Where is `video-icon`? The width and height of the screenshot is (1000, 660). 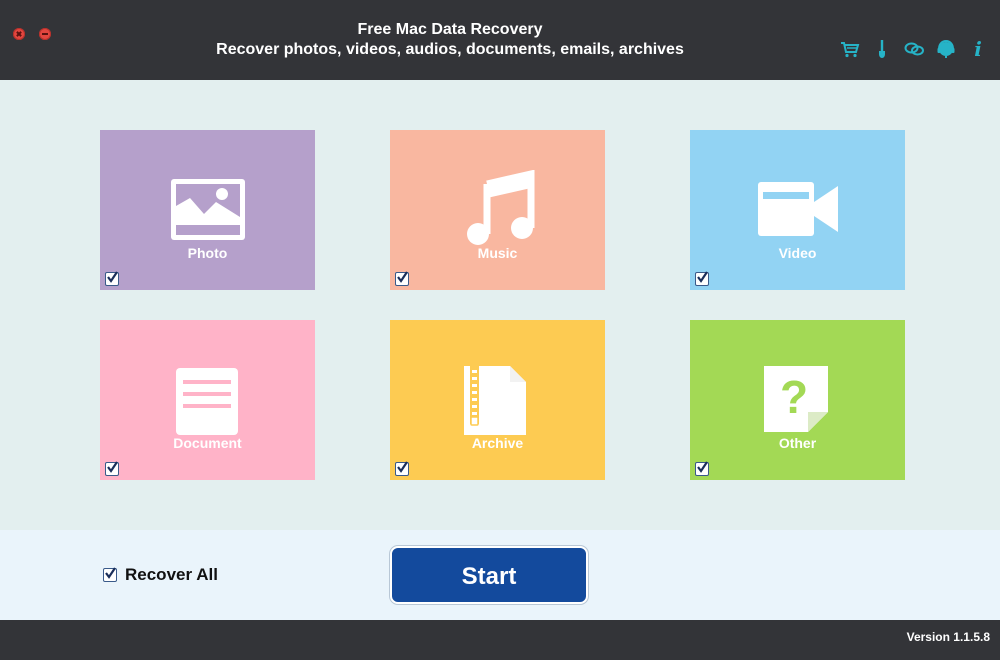
video-icon is located at coordinates (797, 209).